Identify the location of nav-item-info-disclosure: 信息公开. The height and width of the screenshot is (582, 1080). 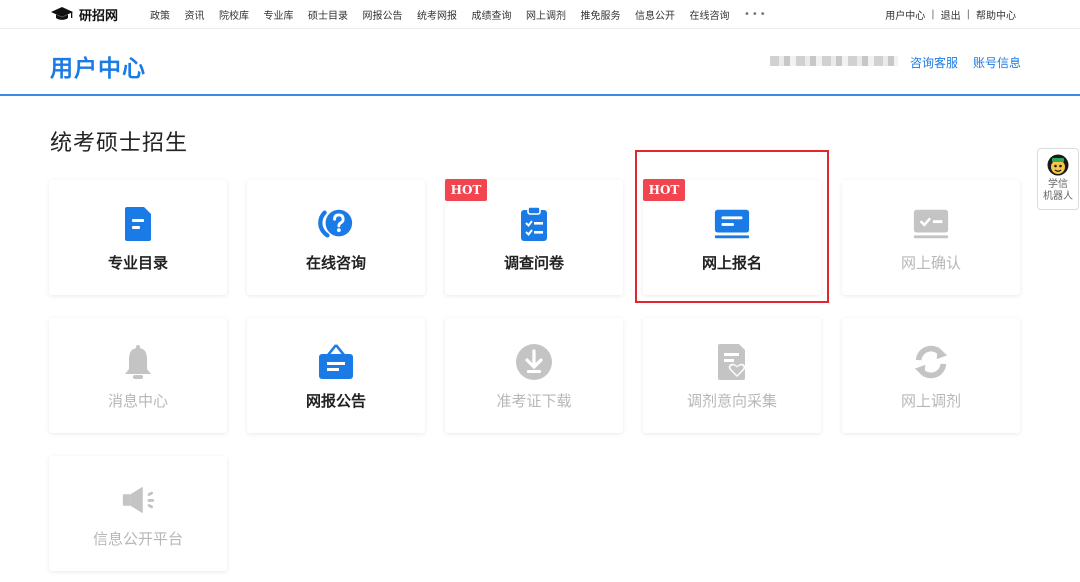
(655, 14).